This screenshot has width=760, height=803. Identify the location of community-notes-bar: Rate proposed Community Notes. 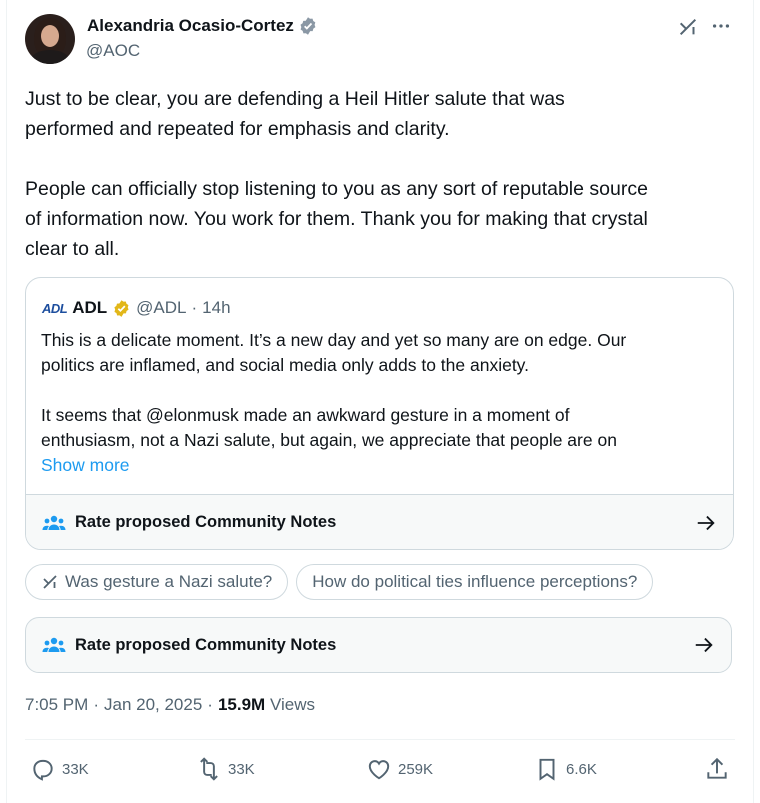
(378, 645).